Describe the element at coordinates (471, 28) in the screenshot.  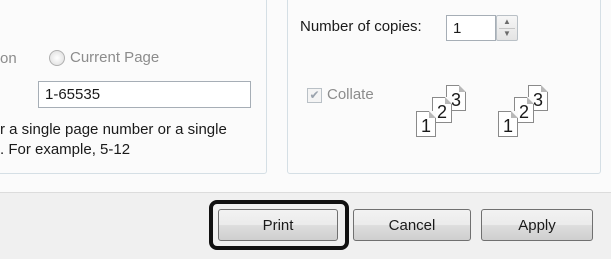
I see `number-of-copies-input` at that location.